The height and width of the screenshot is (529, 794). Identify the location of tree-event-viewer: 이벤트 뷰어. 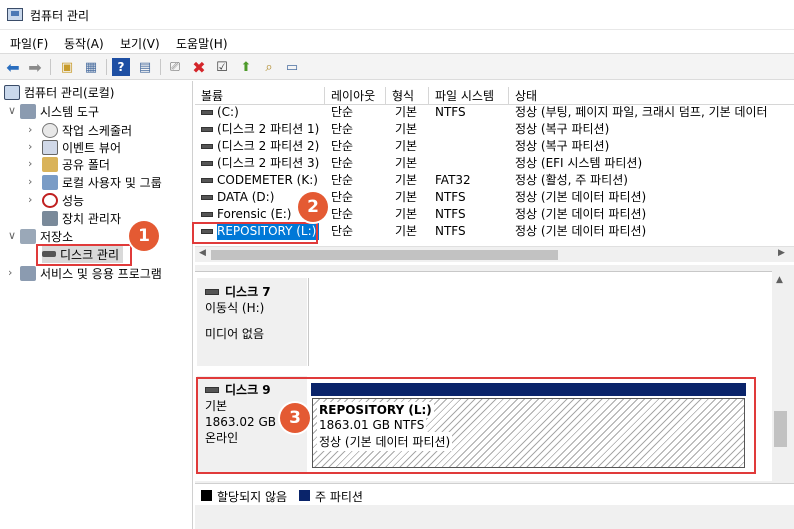
(81, 147).